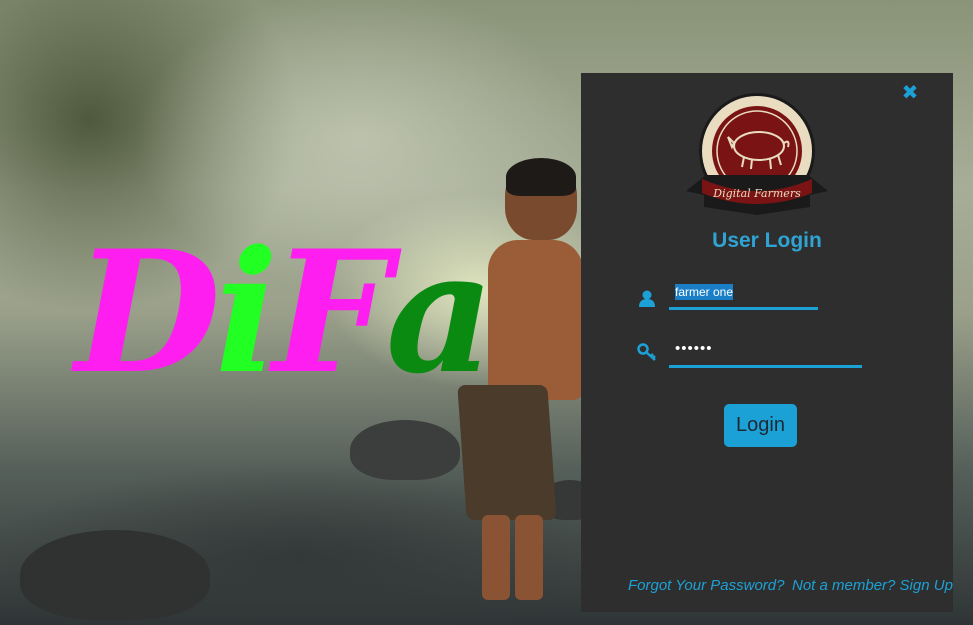 The width and height of the screenshot is (973, 625). What do you see at coordinates (765, 354) in the screenshot?
I see `password-input: ••••••` at bounding box center [765, 354].